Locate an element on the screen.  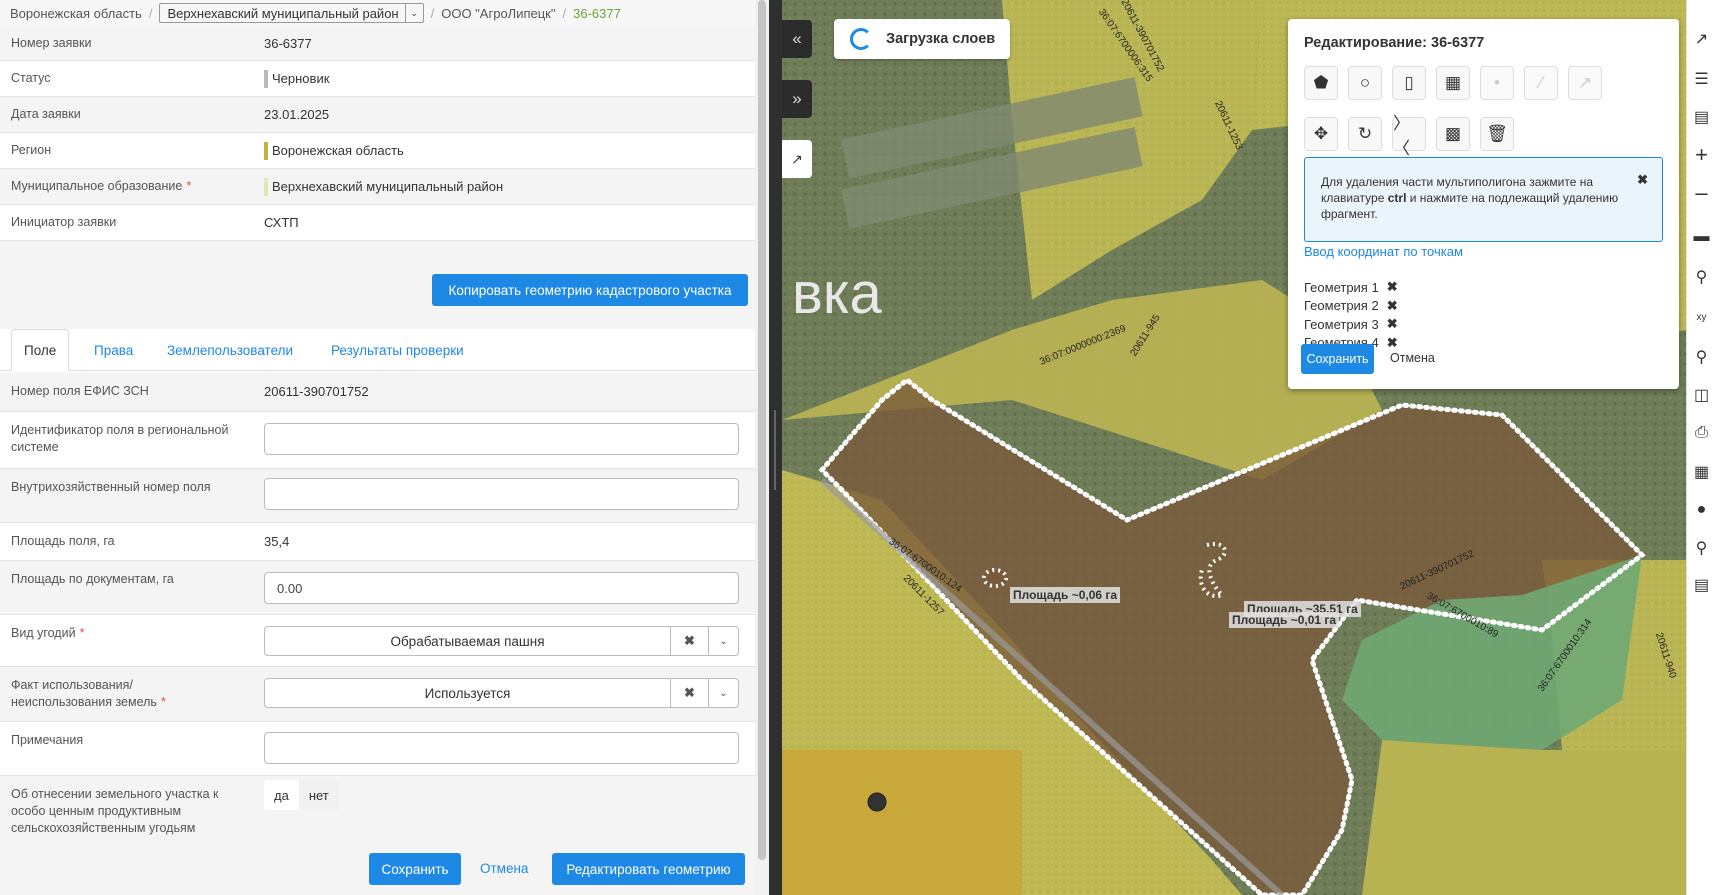
tab-rights: Права is located at coordinates (113, 350).